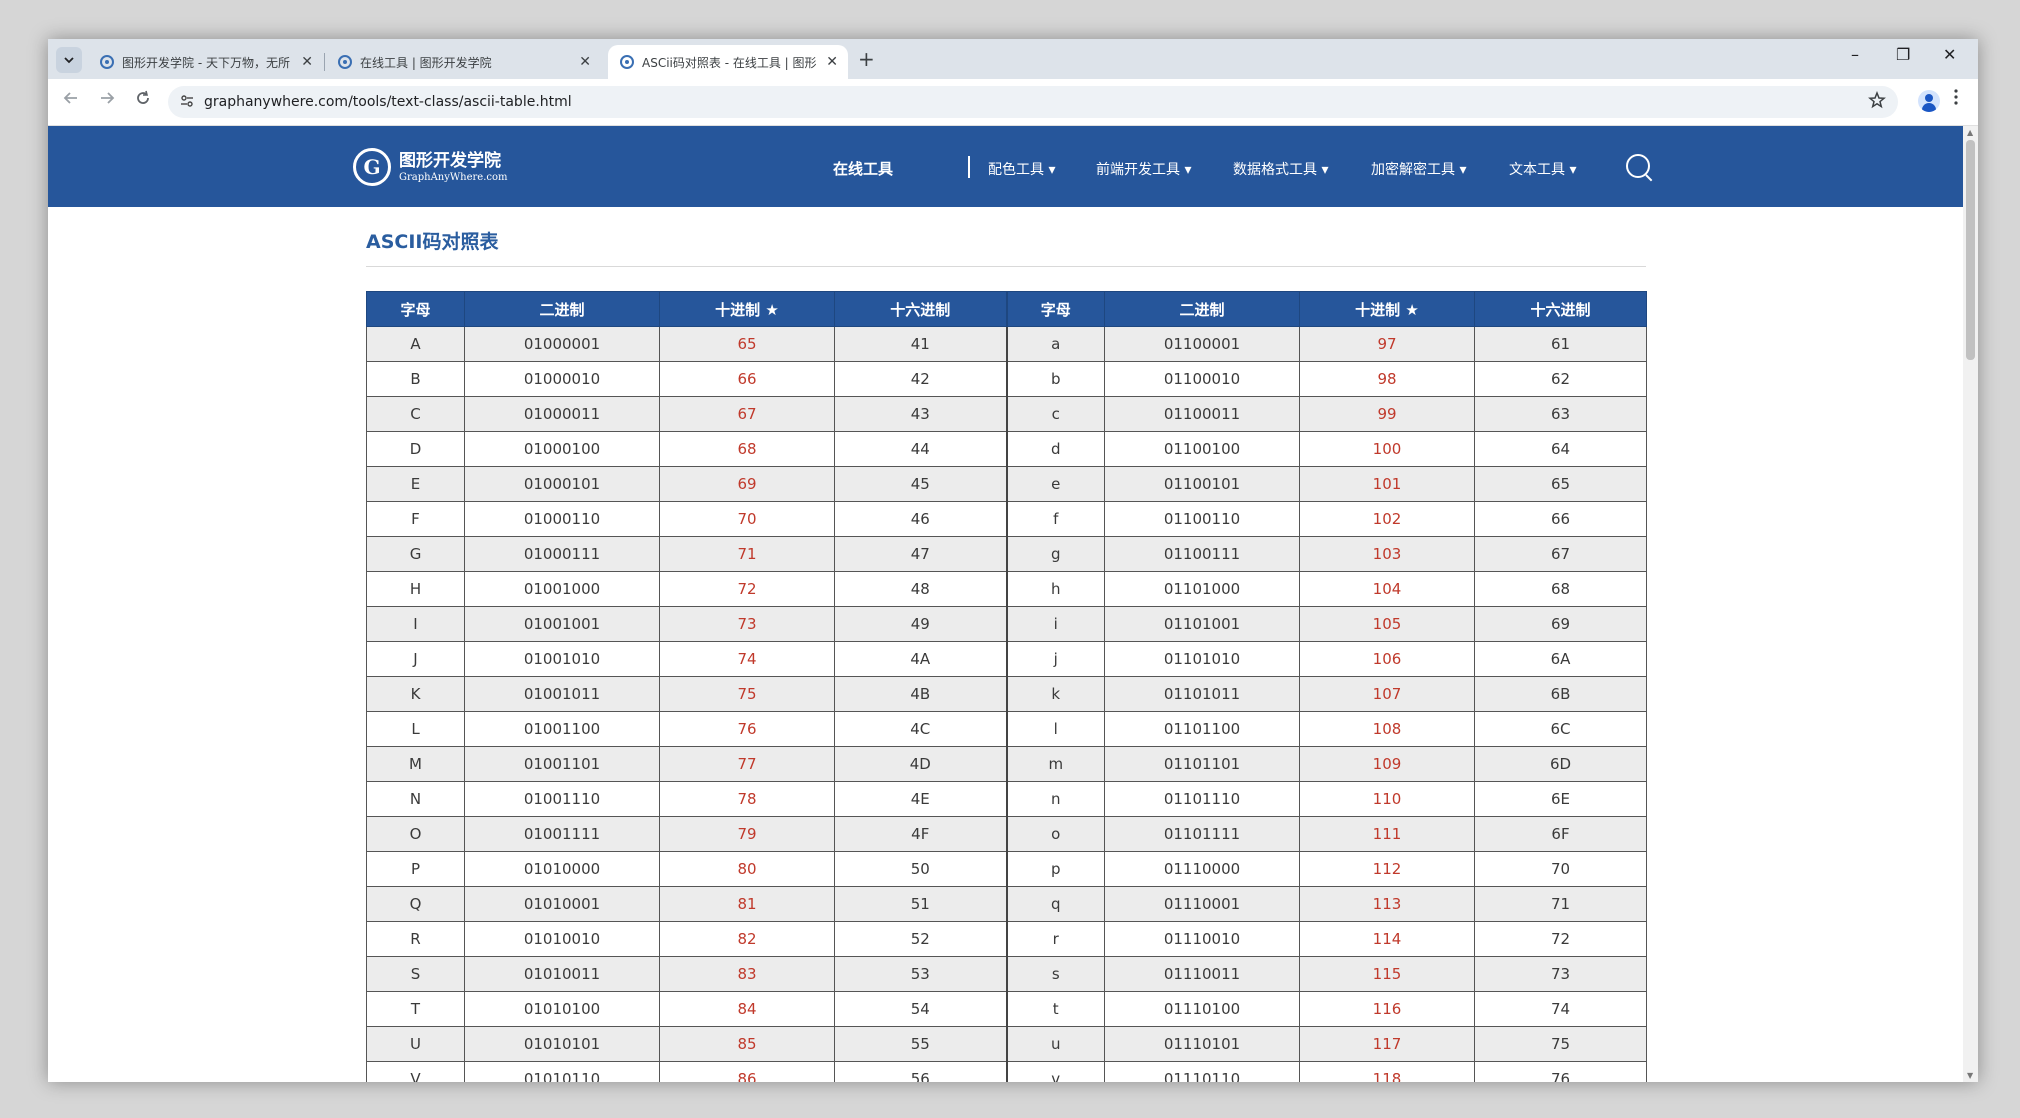 Image resolution: width=2020 pixels, height=1118 pixels. What do you see at coordinates (1949, 54) in the screenshot?
I see `close-window-button: ✕` at bounding box center [1949, 54].